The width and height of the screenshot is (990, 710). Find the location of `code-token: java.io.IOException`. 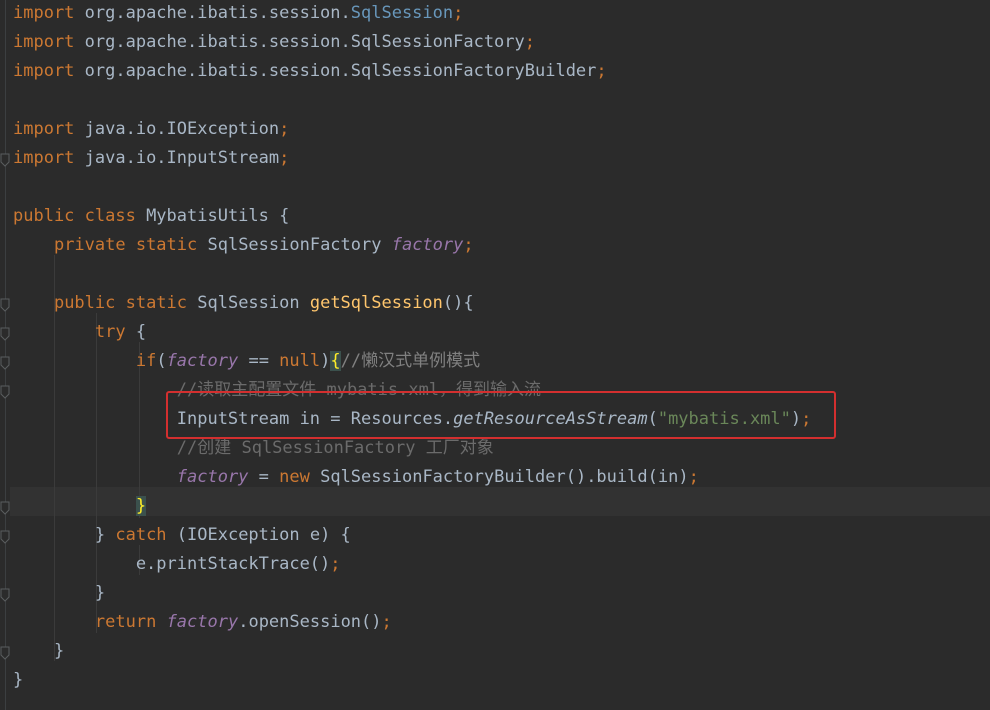

code-token: java.io.IOException is located at coordinates (177, 129).